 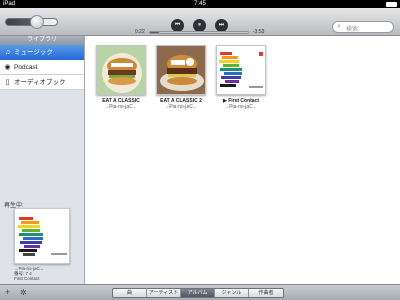 I want to click on sidebar-item-audiobooks: ▯ オーディオブック, so click(x=42, y=82).